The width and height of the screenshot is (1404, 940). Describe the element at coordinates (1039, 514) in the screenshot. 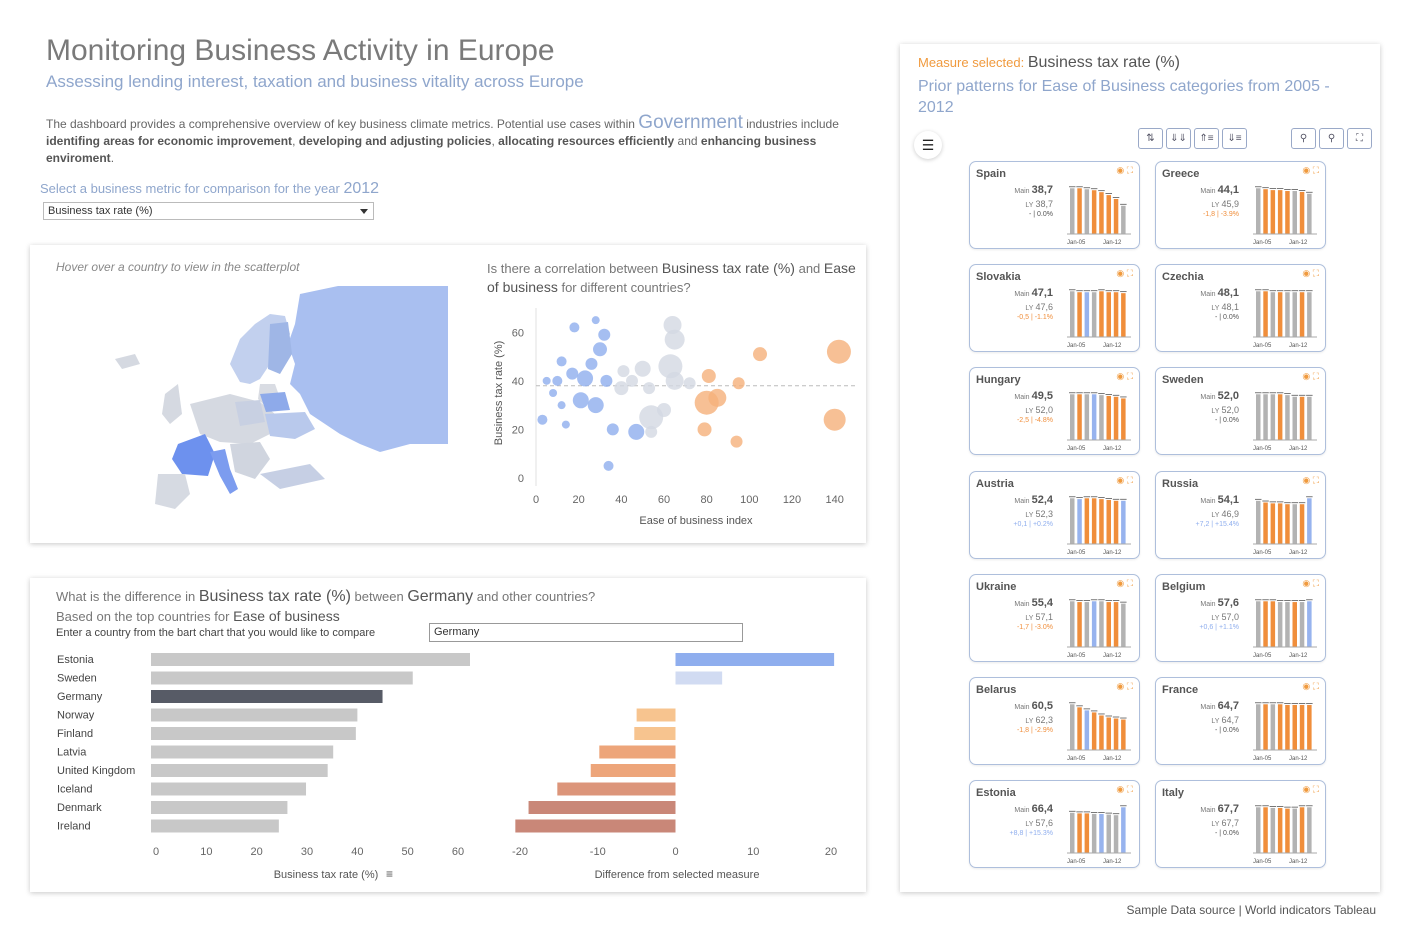

I see `ly-value: LY 52,3` at that location.